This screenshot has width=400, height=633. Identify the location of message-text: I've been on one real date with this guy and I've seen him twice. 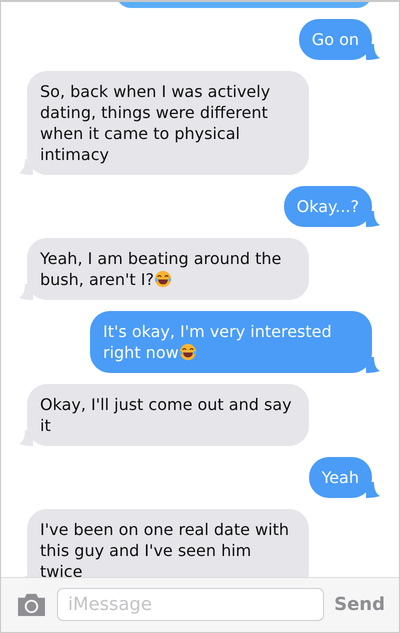
(164, 550).